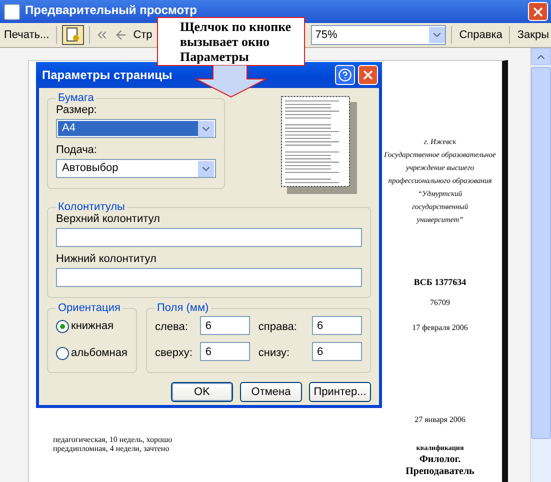 This screenshot has height=482, width=551. What do you see at coordinates (183, 308) in the screenshot?
I see `group-label: Поля (мм)` at bounding box center [183, 308].